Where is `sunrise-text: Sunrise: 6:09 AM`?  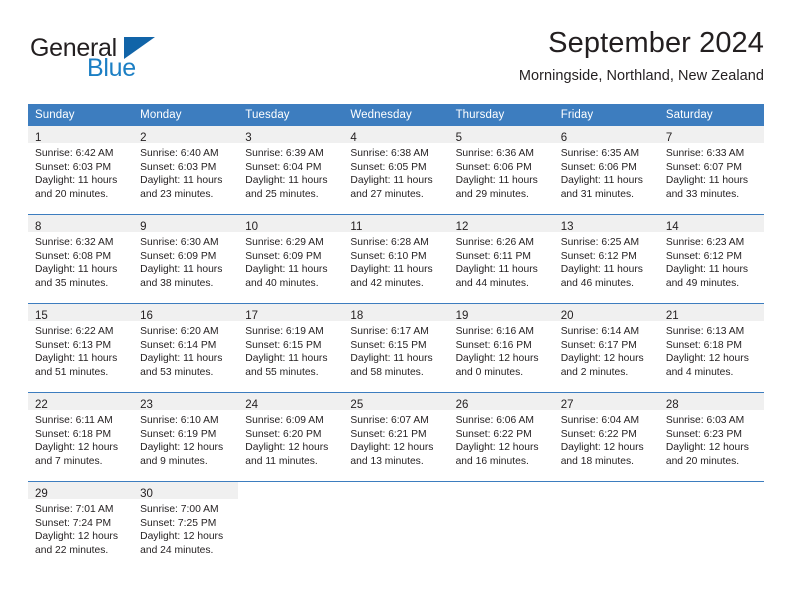
sunrise-text: Sunrise: 6:09 AM is located at coordinates (284, 420).